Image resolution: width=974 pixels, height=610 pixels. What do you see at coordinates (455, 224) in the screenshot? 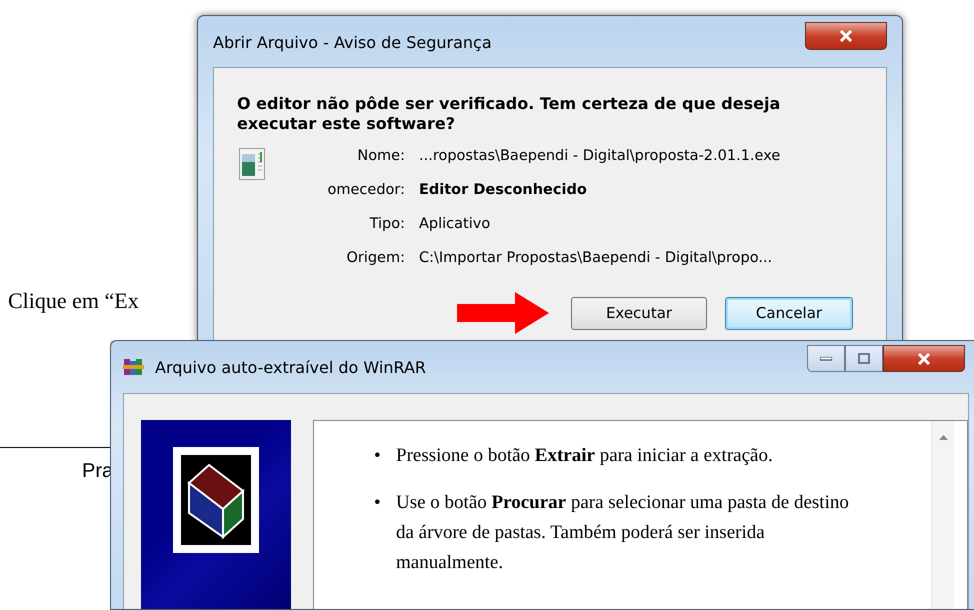
I see `field-value: Aplicativo` at bounding box center [455, 224].